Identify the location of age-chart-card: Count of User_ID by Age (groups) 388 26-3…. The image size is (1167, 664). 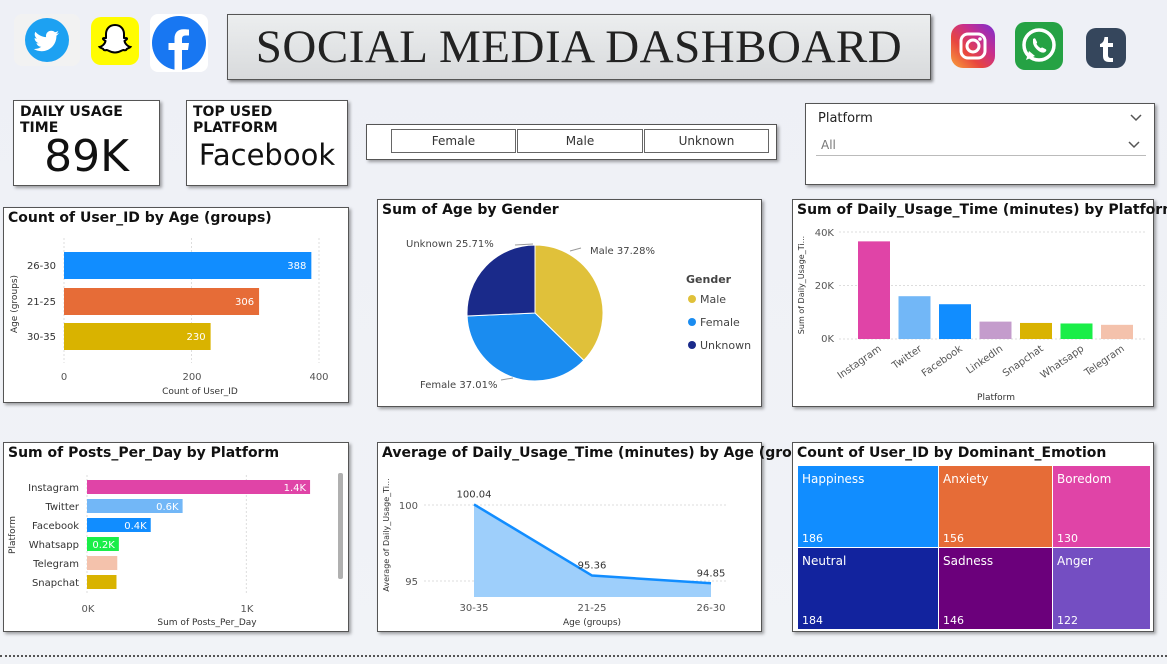
(176, 305).